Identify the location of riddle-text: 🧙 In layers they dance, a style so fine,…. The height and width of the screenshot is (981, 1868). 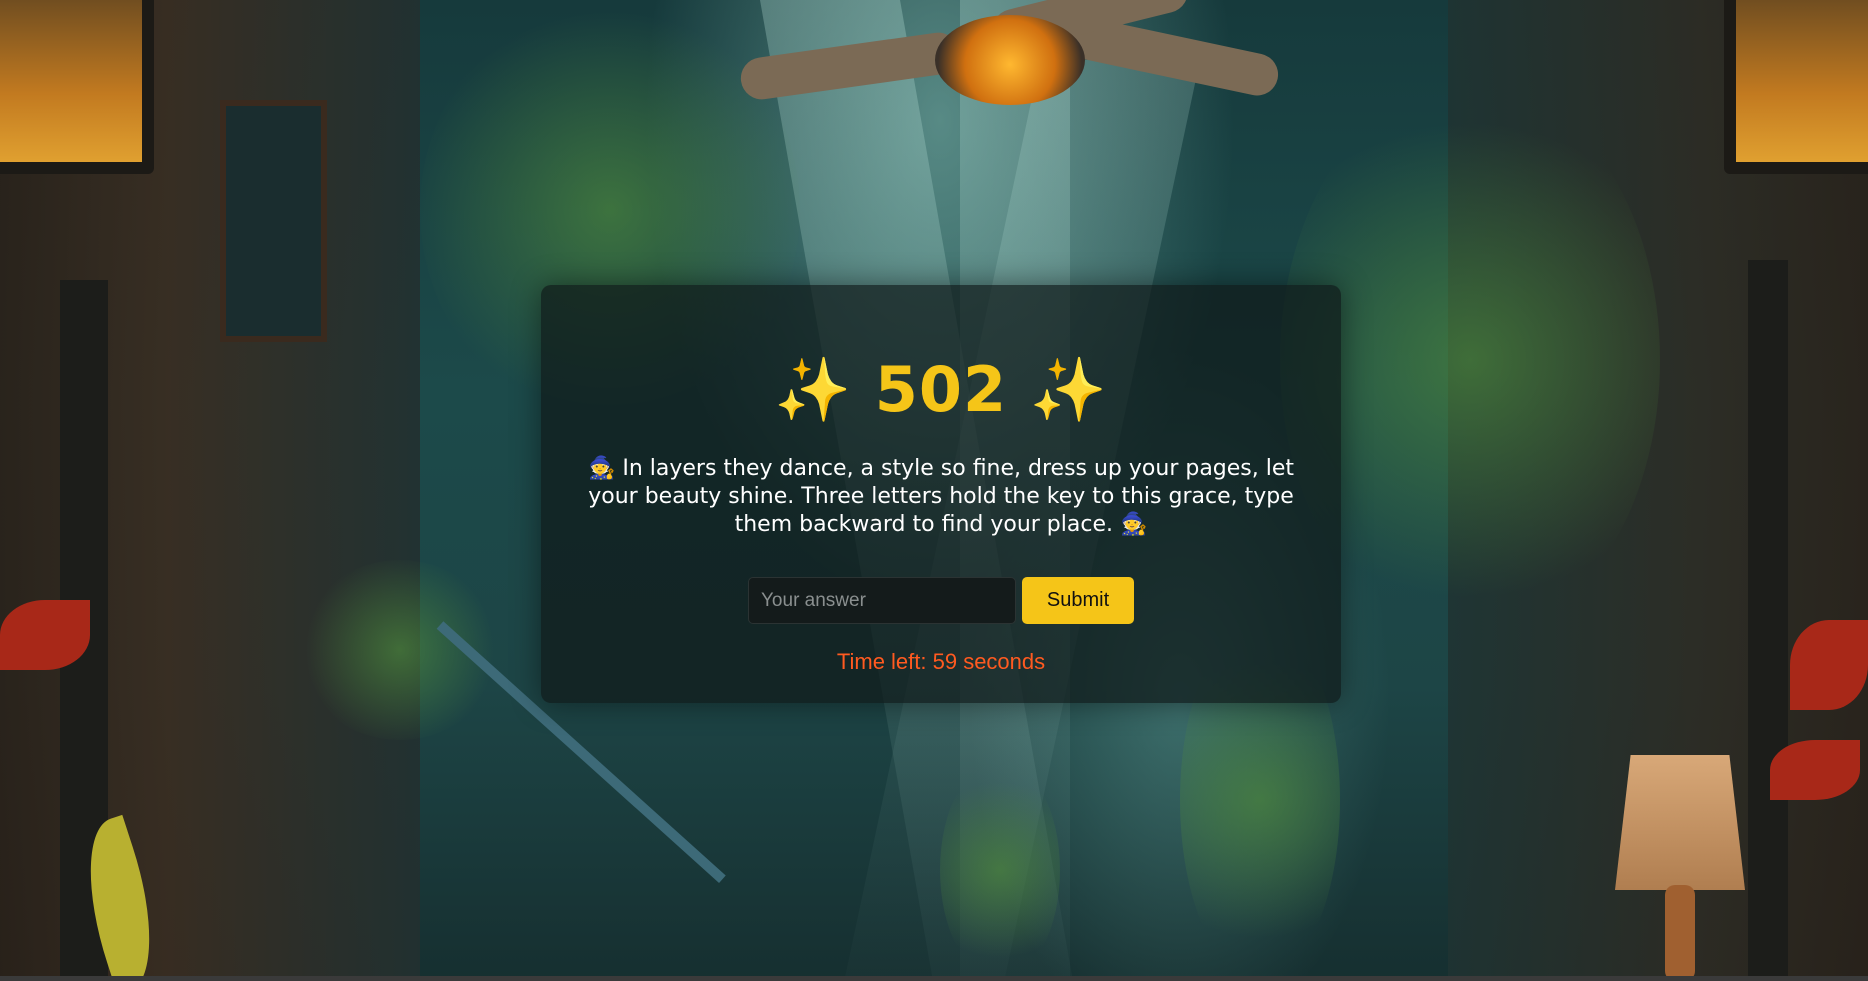
(941, 496).